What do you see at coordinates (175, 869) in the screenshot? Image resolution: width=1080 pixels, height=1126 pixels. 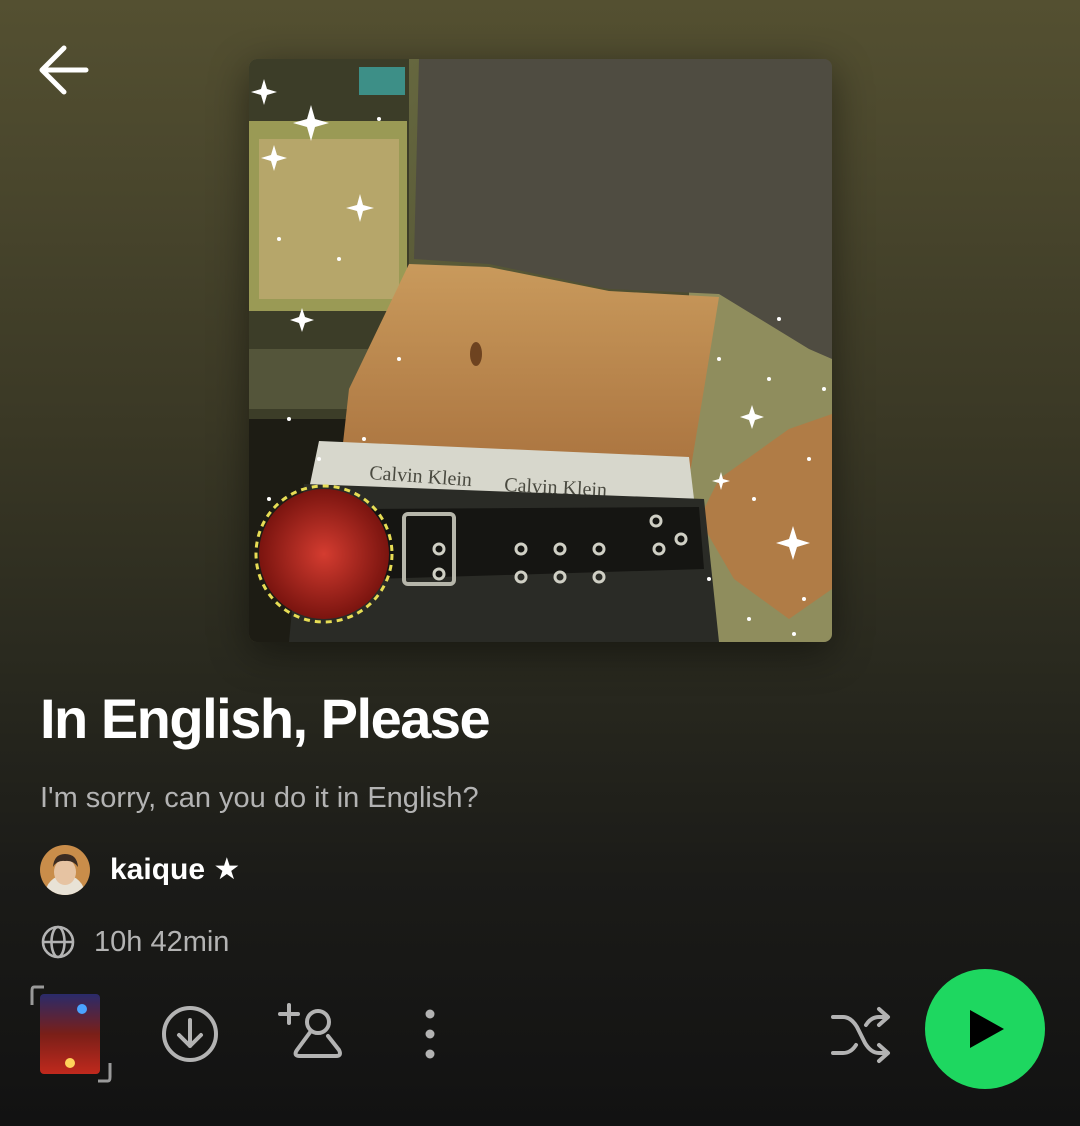 I see `owner-name: kaique ★` at bounding box center [175, 869].